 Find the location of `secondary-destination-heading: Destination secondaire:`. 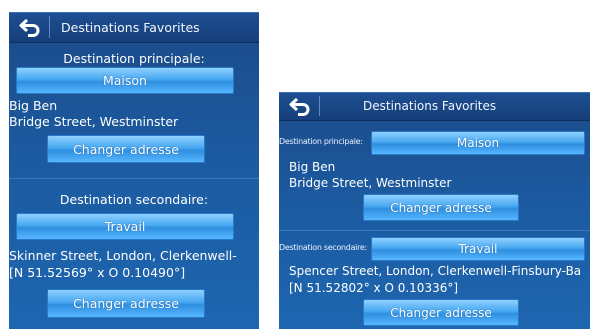

secondary-destination-heading: Destination secondaire: is located at coordinates (134, 199).